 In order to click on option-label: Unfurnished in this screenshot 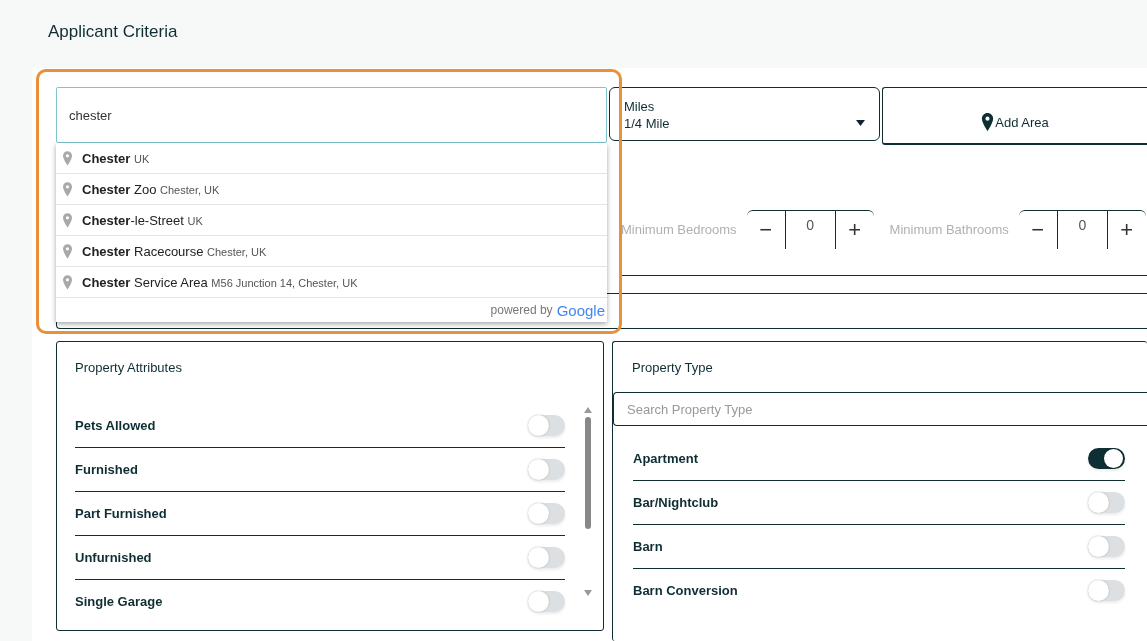, I will do `click(113, 557)`.